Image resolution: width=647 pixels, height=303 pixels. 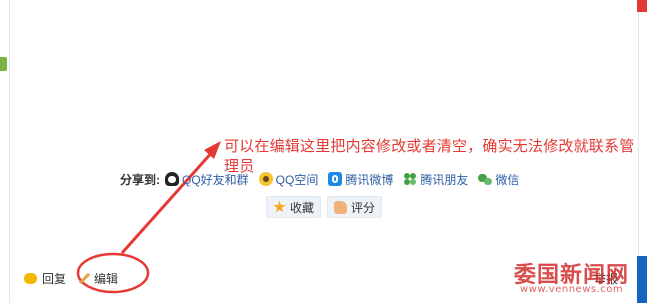 I want to click on rate-button: 评分, so click(x=355, y=207).